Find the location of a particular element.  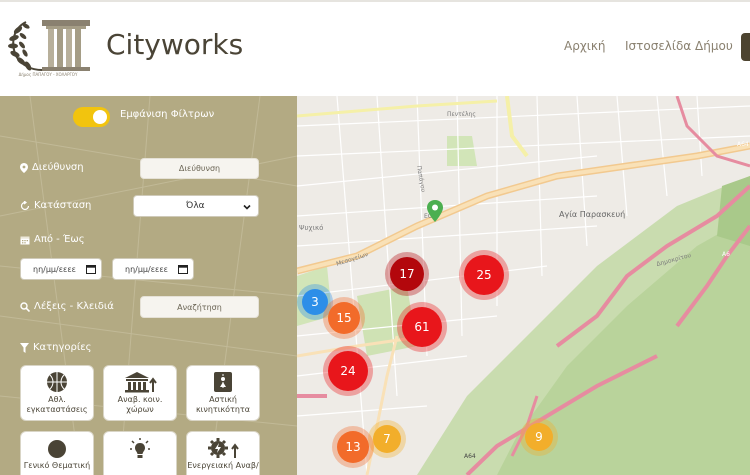

date-to-input: ηη/μμ/εεεε is located at coordinates (153, 269).